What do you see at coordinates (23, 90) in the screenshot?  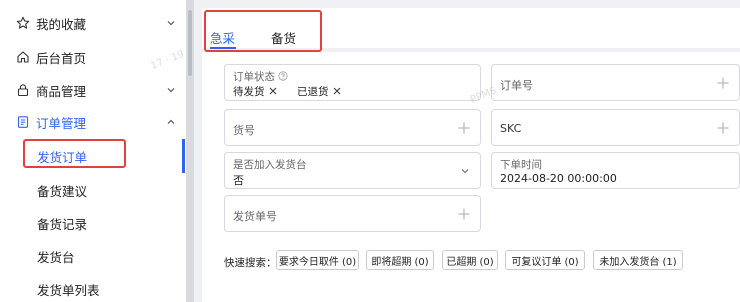 I see `lock-icon` at bounding box center [23, 90].